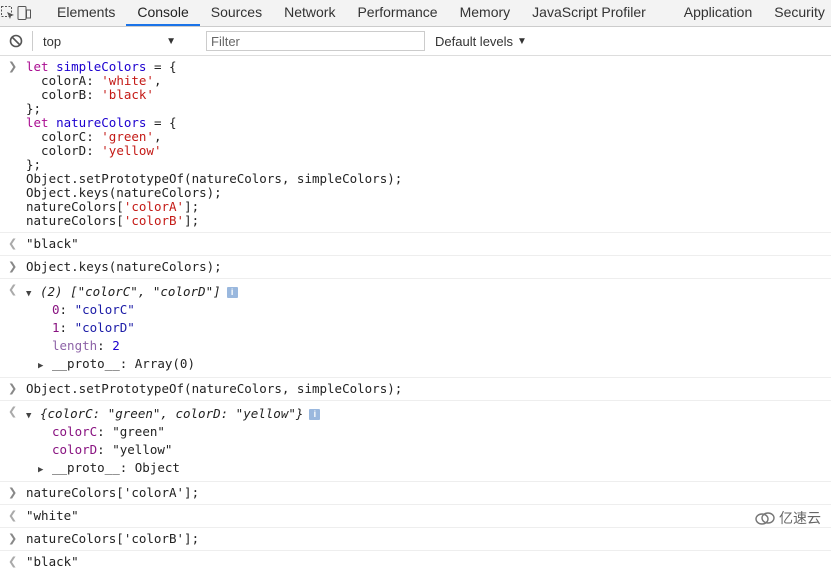 The image size is (831, 573). Describe the element at coordinates (415, 516) in the screenshot. I see `console-result-entry: ❮ "white"` at that location.